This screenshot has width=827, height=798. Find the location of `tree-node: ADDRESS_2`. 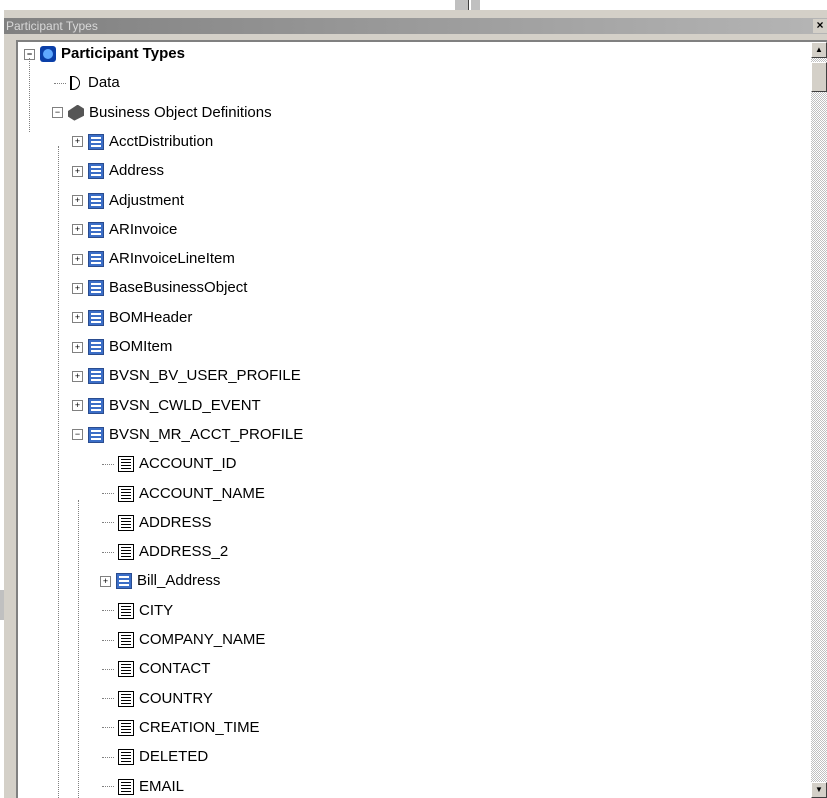

tree-node: ADDRESS_2 is located at coordinates (165, 552).